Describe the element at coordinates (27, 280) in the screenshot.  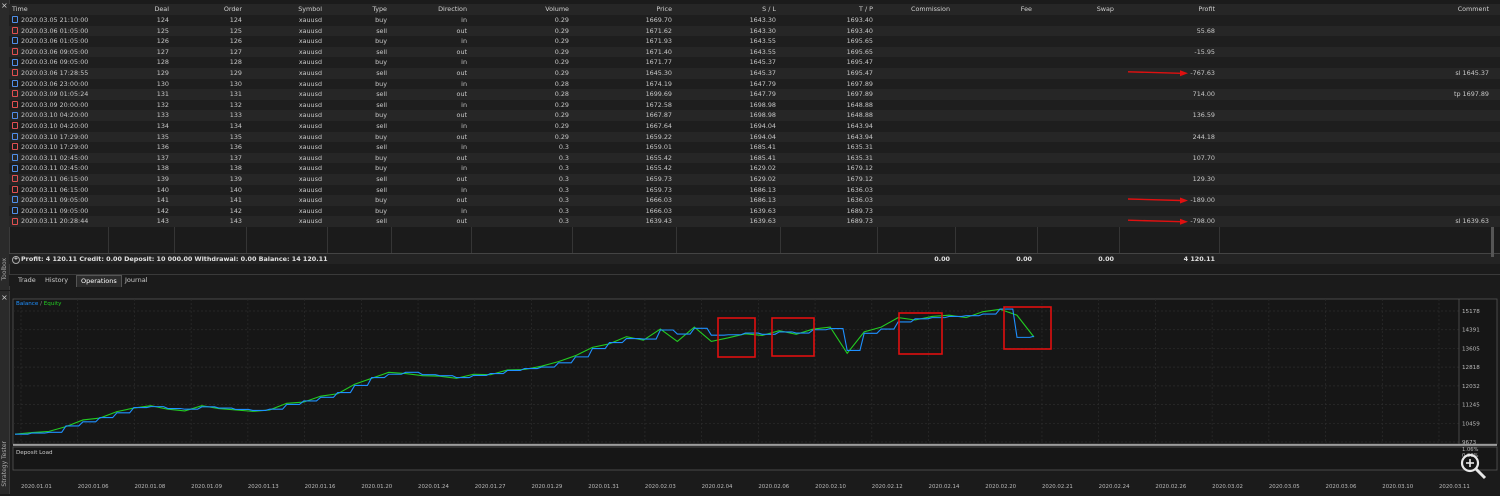
I see `tab-trade: Trade` at that location.